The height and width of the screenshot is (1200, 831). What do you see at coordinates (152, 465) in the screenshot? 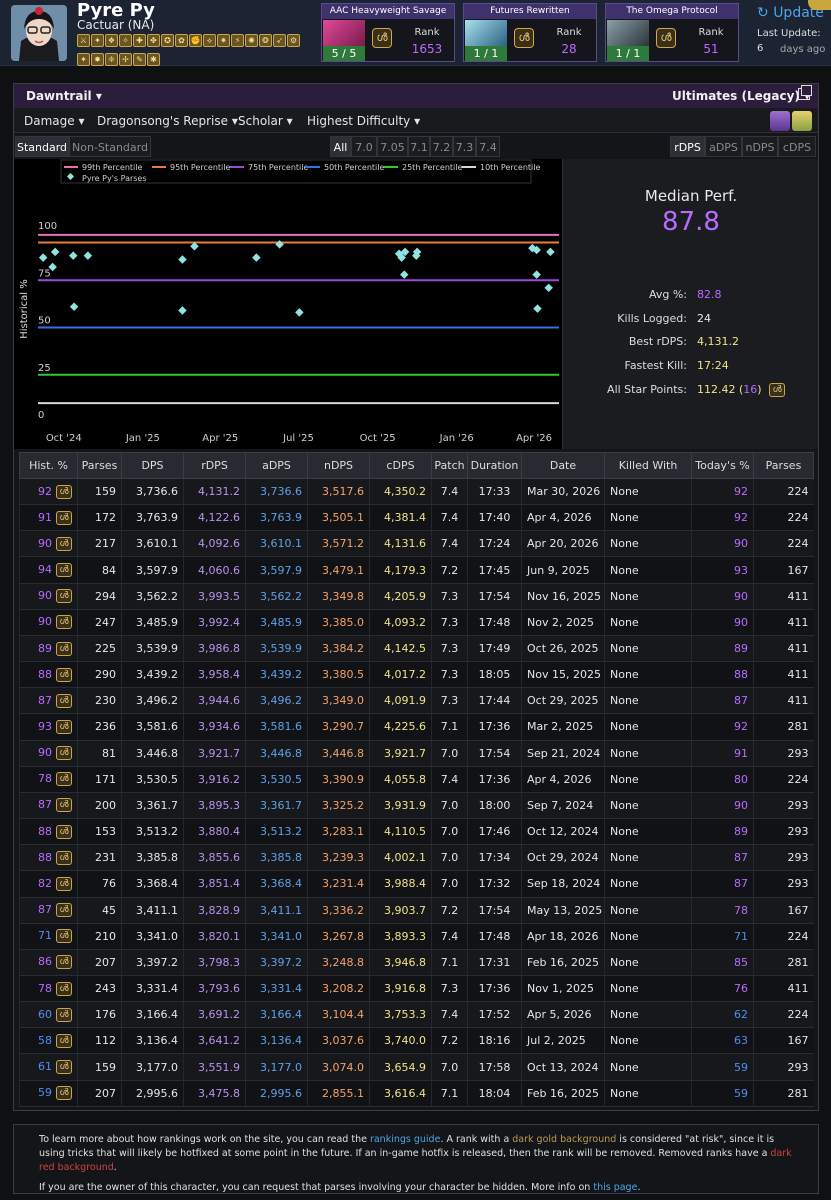
I see `col-header-dps: DPS` at bounding box center [152, 465].